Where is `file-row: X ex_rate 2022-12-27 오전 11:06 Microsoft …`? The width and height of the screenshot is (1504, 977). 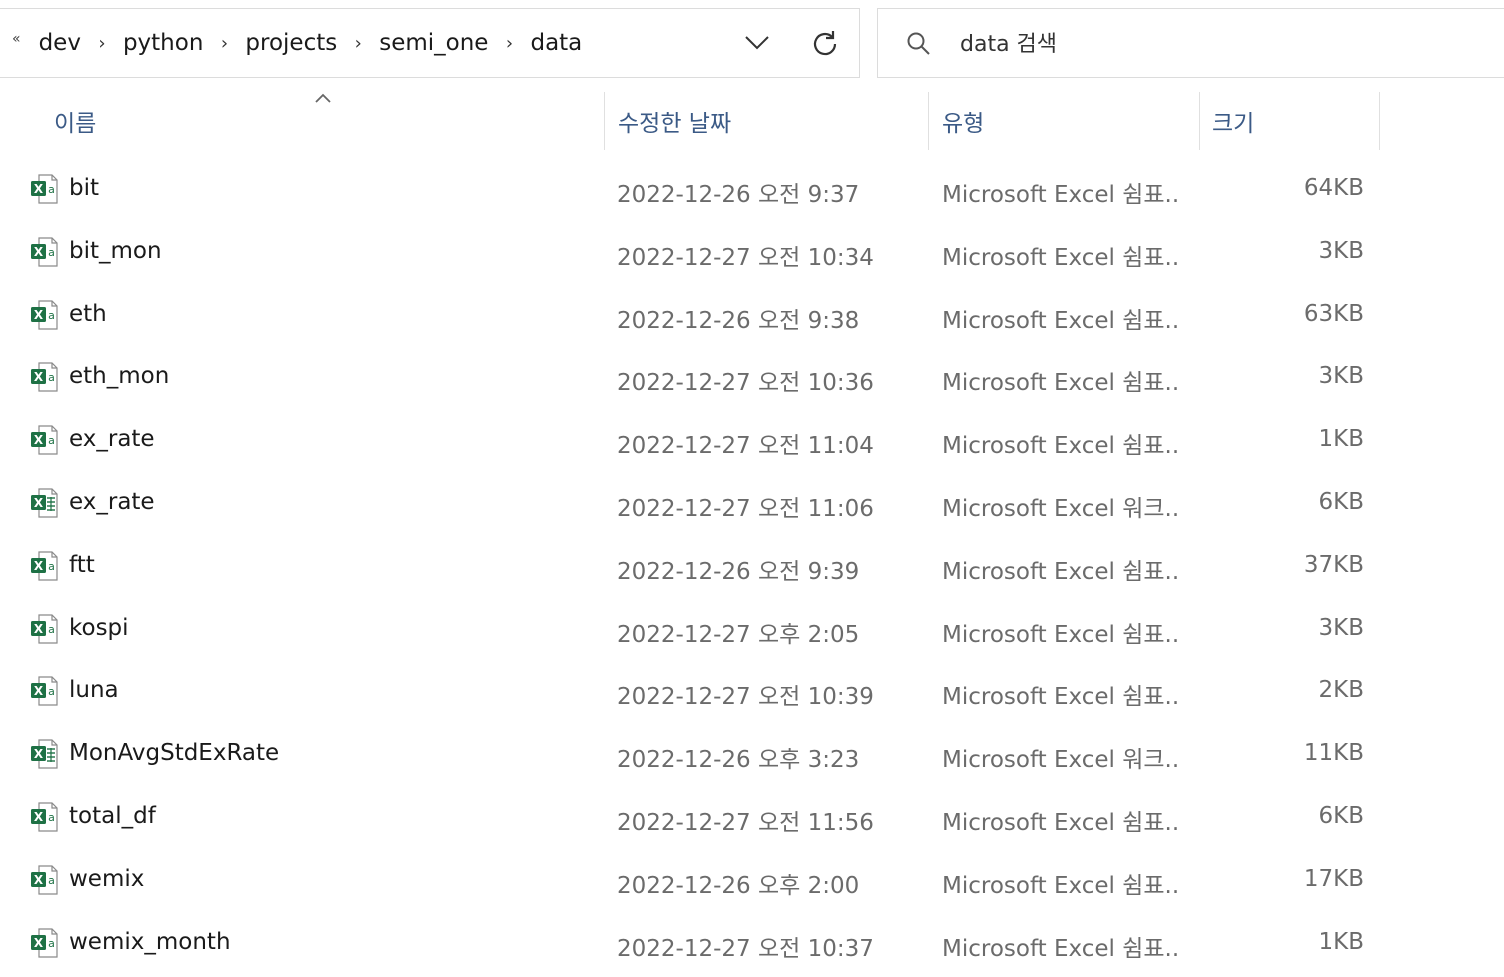 file-row: X ex_rate 2022-12-27 오전 11:06 Microsoft … is located at coordinates (752, 505).